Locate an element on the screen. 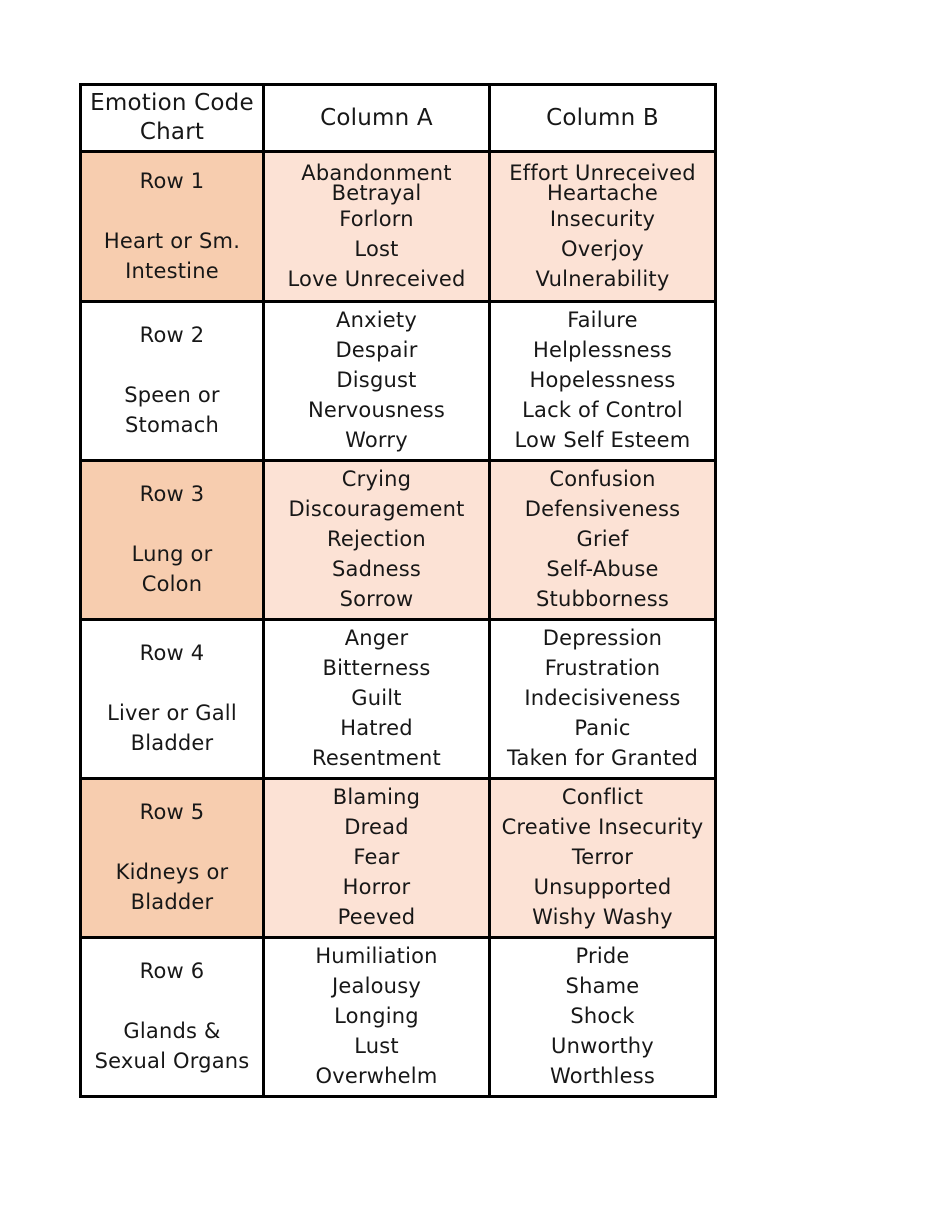 This screenshot has height=1230, width=950. header-cell-column-a-label: Column A is located at coordinates (376, 117).